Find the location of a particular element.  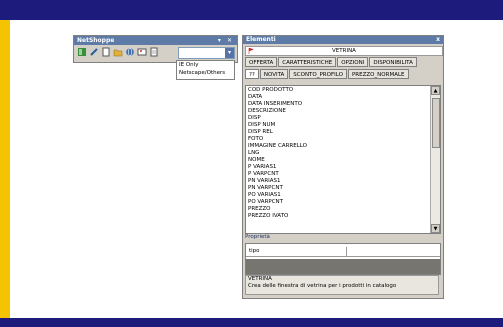

dropdown-option: IE Only is located at coordinates (205, 65).